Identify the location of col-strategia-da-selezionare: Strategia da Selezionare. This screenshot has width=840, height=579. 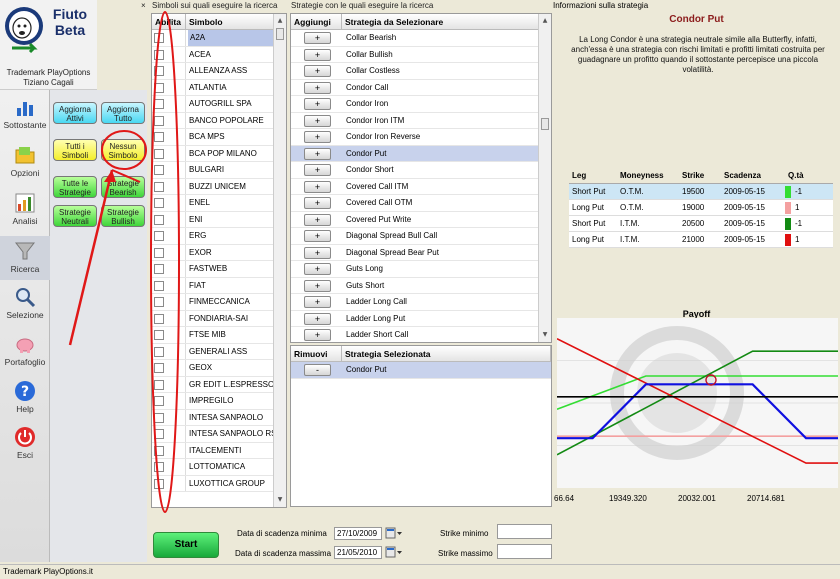
(440, 22).